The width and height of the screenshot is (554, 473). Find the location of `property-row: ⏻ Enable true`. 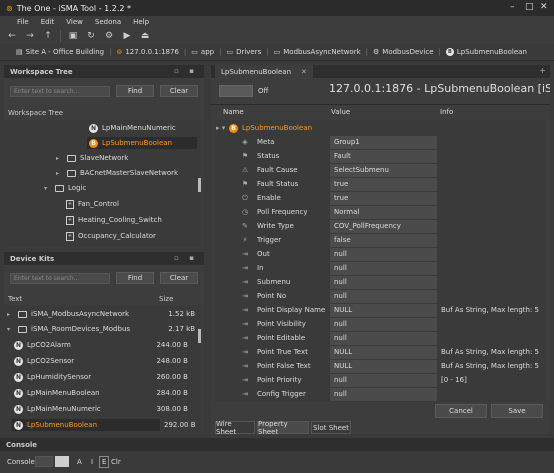

property-row: ⏻ Enable true is located at coordinates (380, 198).